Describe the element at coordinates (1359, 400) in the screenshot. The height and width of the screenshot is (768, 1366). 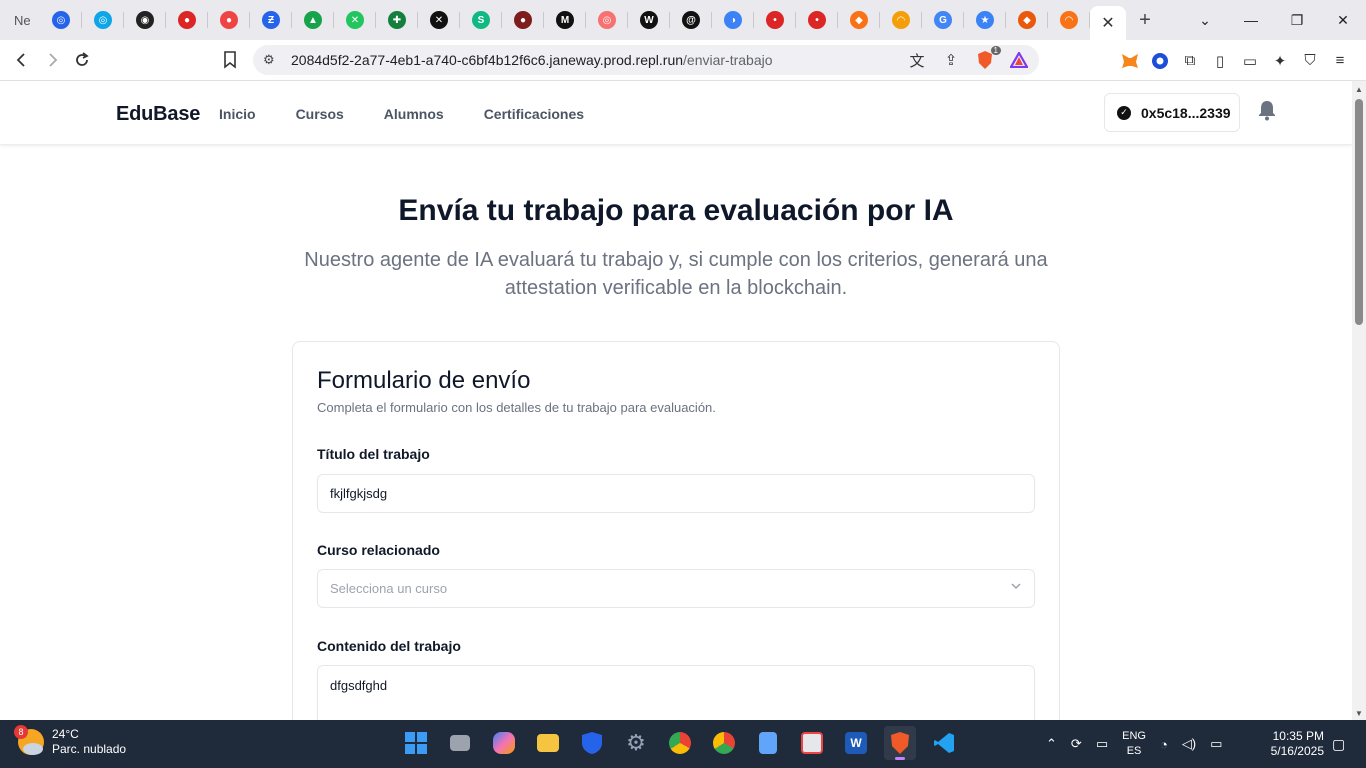
I see `page-scrollbar: ▲ ▼` at that location.